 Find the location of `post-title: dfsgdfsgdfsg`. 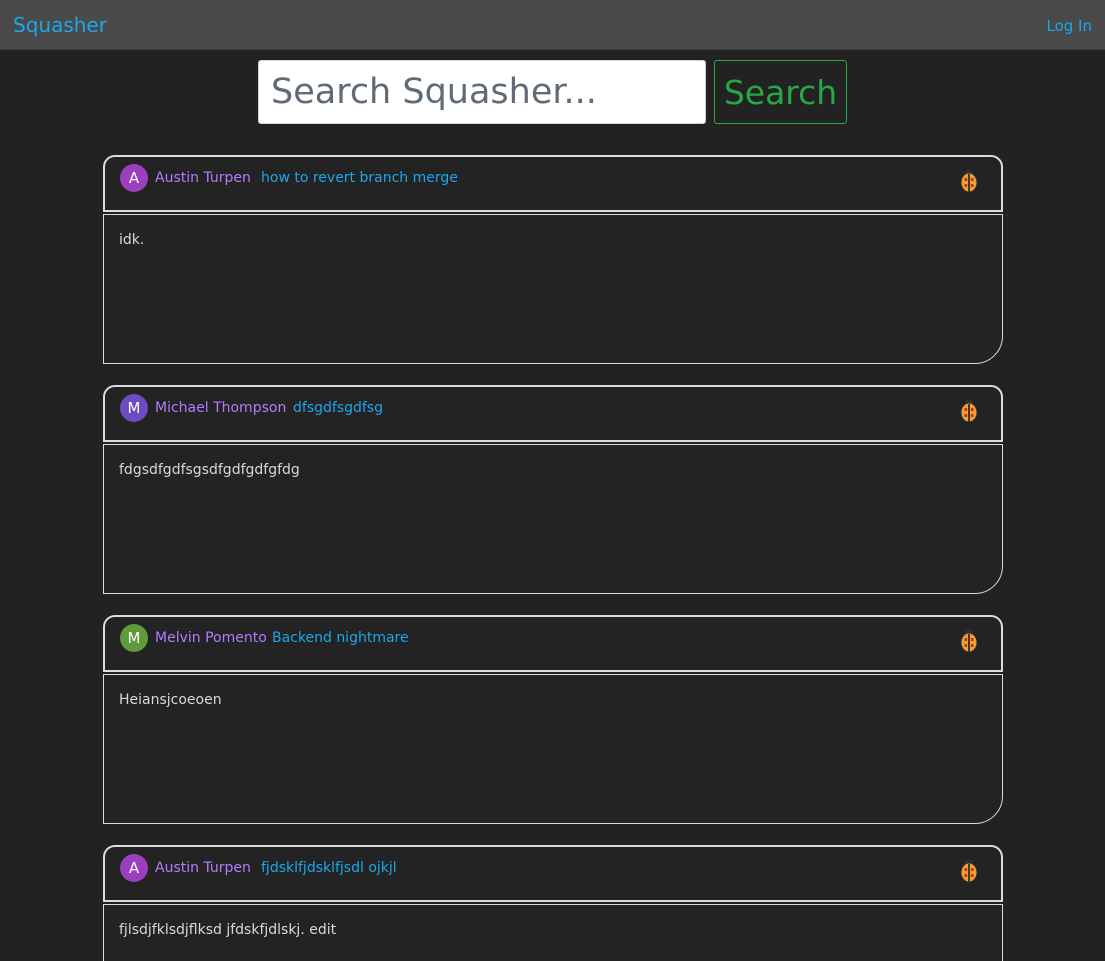

post-title: dfsgdfsgdfsg is located at coordinates (338, 408).